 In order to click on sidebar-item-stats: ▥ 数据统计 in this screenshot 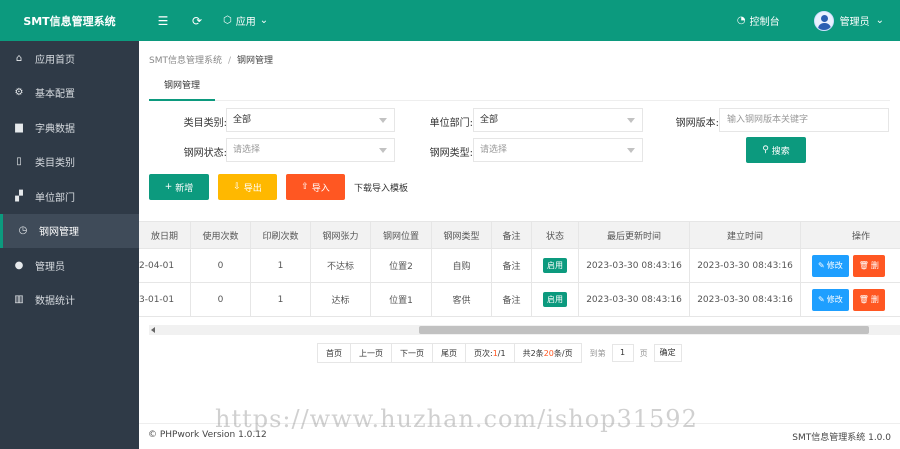, I will do `click(69, 300)`.